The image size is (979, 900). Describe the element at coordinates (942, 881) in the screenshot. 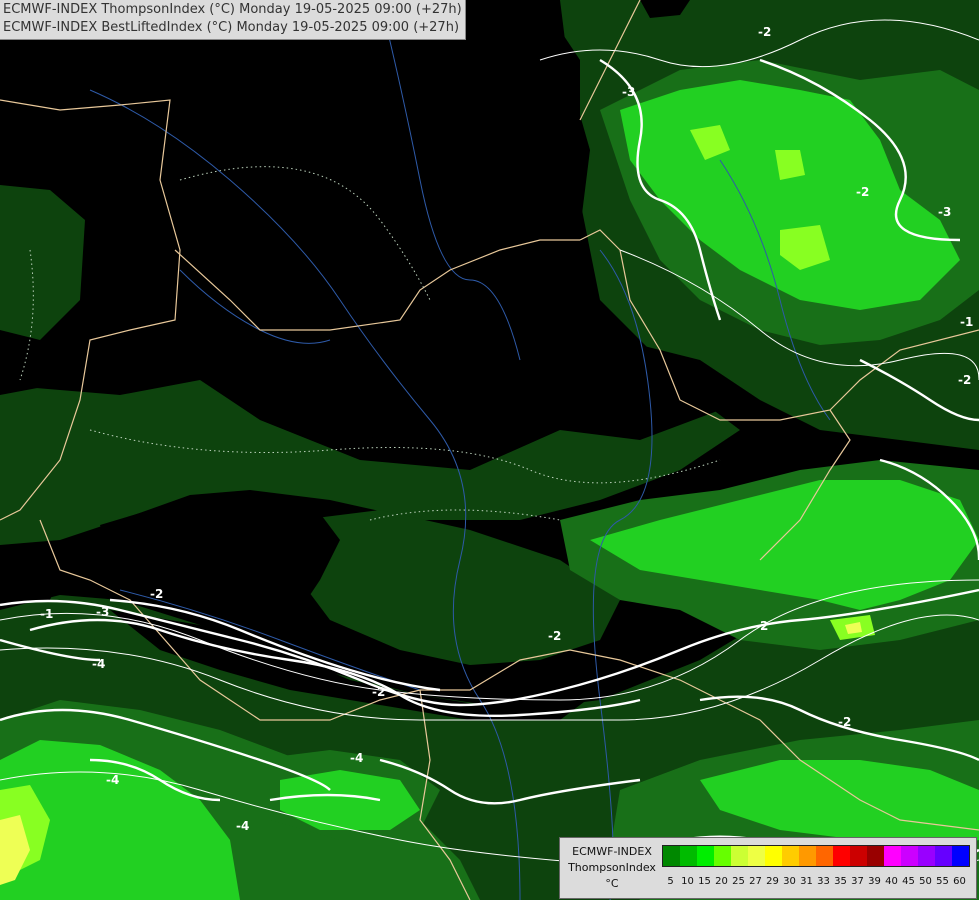

I see `legend-tick-label: 55` at that location.